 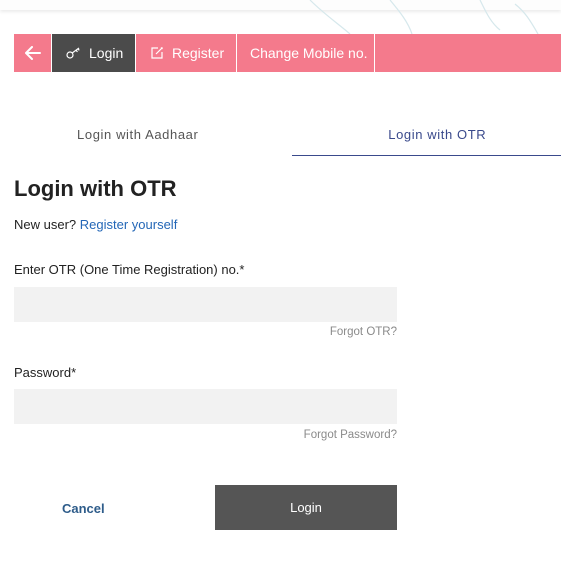 I want to click on login-tabs: Login with Aadhaar Login with OTR, so click(x=287, y=134).